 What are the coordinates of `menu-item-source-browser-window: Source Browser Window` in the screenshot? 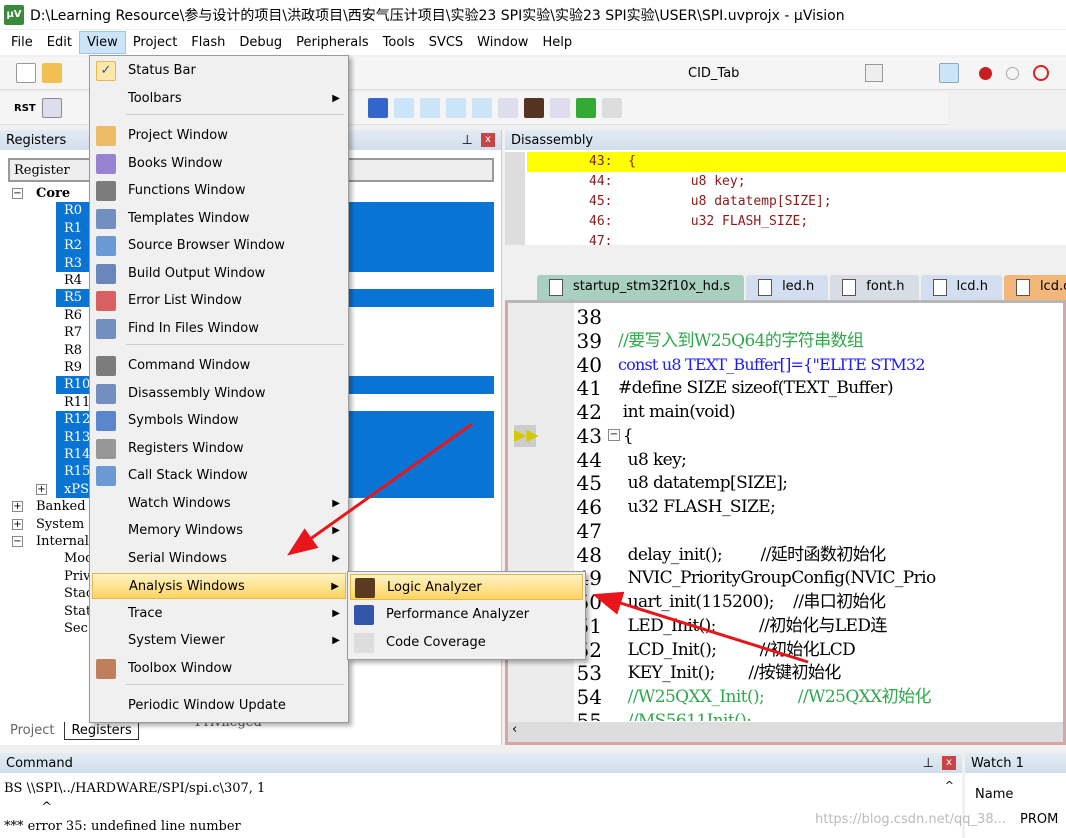 It's located at (219, 246).